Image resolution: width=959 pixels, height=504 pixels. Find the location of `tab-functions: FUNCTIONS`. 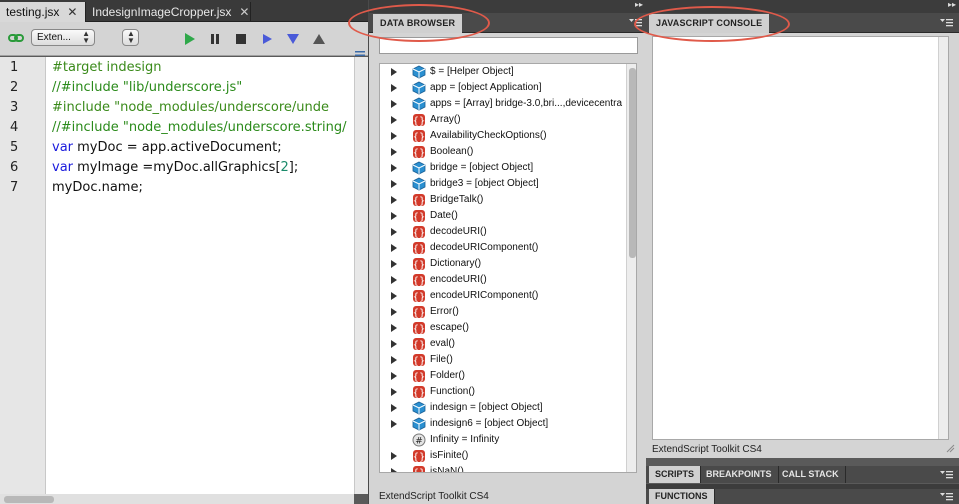

tab-functions: FUNCTIONS is located at coordinates (682, 496).